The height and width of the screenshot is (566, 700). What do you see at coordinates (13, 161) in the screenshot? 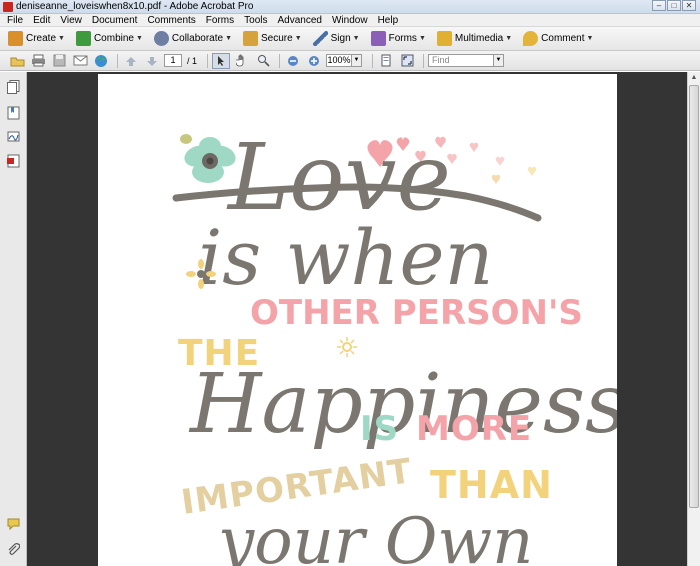
I see `attachments-pane-icon` at bounding box center [13, 161].